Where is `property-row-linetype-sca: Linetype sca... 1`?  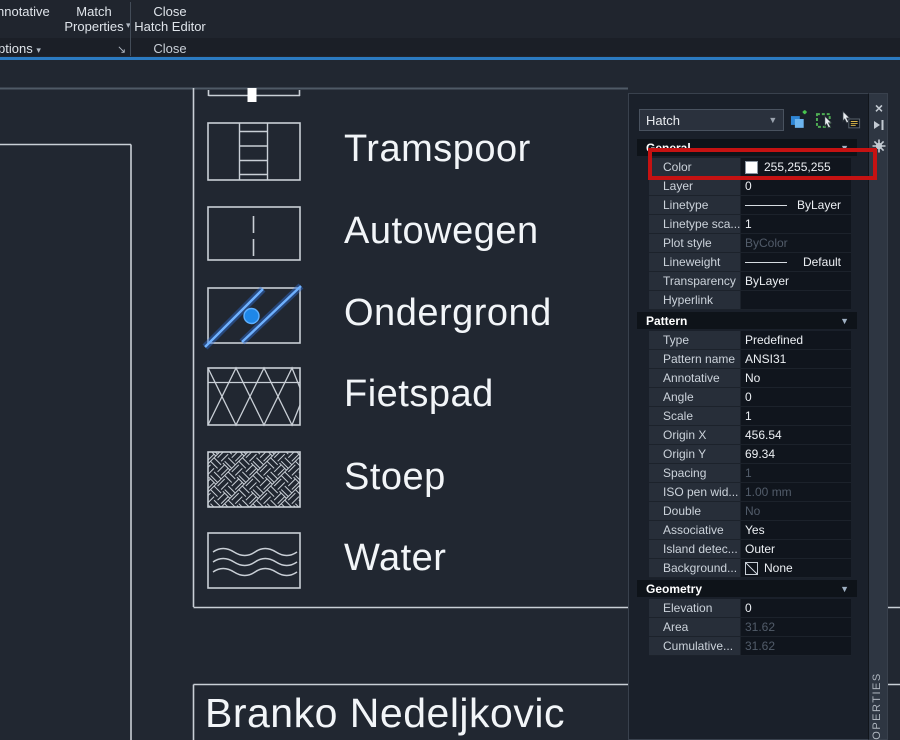
property-row-linetype-sca: Linetype sca... 1 is located at coordinates (750, 224).